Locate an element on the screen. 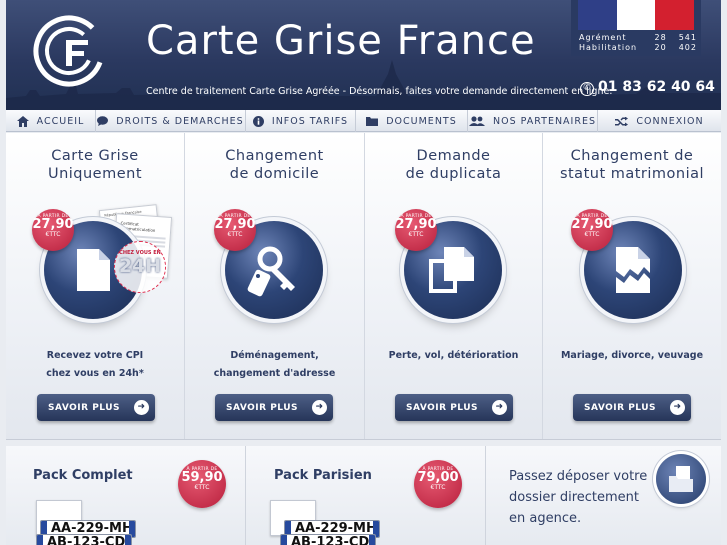 The image size is (727, 545). pack-title: Pack Parisien is located at coordinates (323, 475).